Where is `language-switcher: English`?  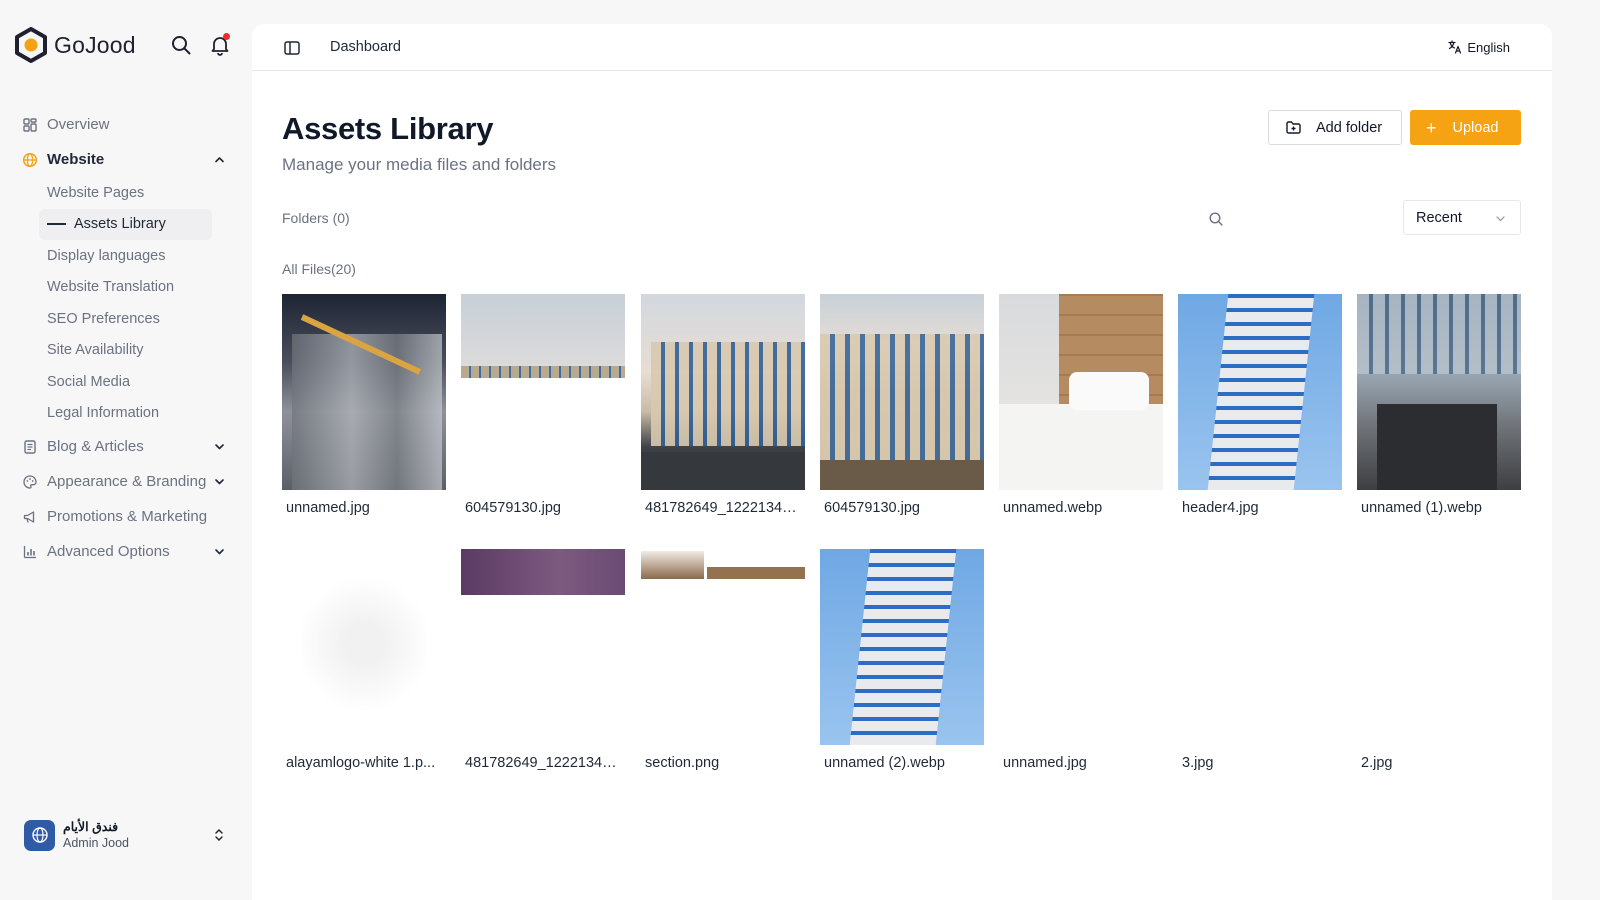
language-switcher: English is located at coordinates (1478, 47).